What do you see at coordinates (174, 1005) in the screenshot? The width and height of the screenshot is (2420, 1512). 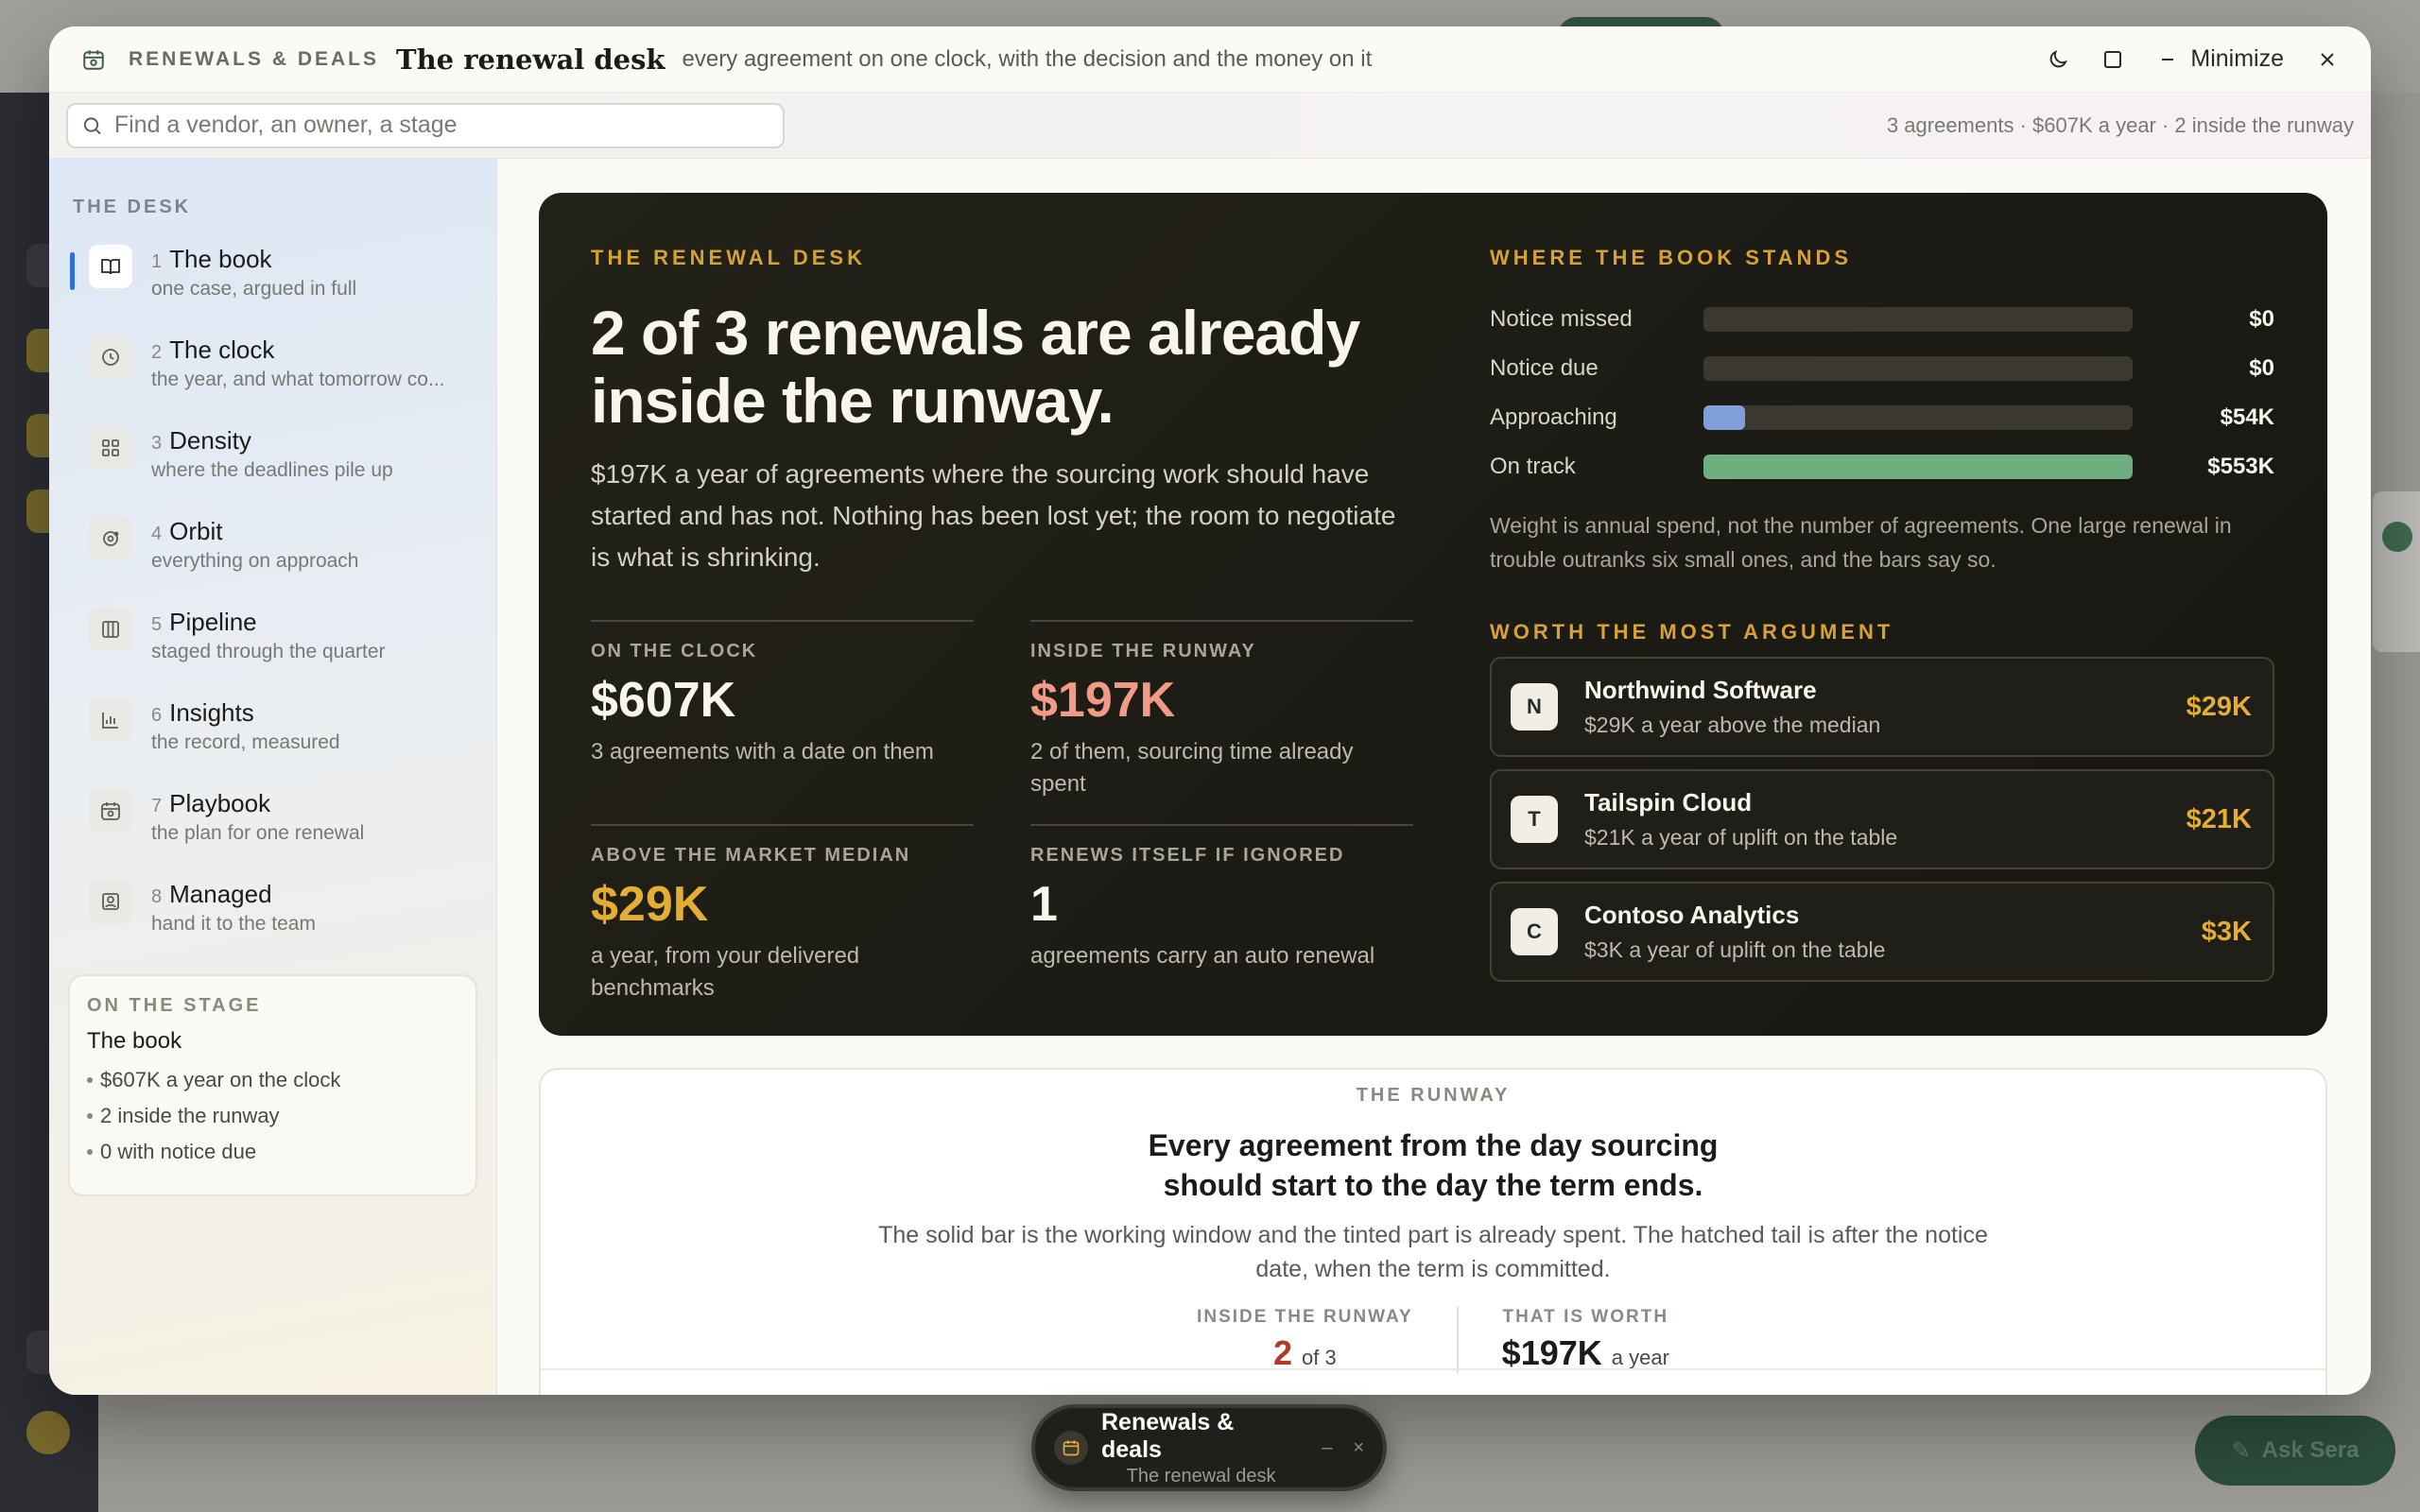 I see `stage-kicker: ON THE STAGE` at bounding box center [174, 1005].